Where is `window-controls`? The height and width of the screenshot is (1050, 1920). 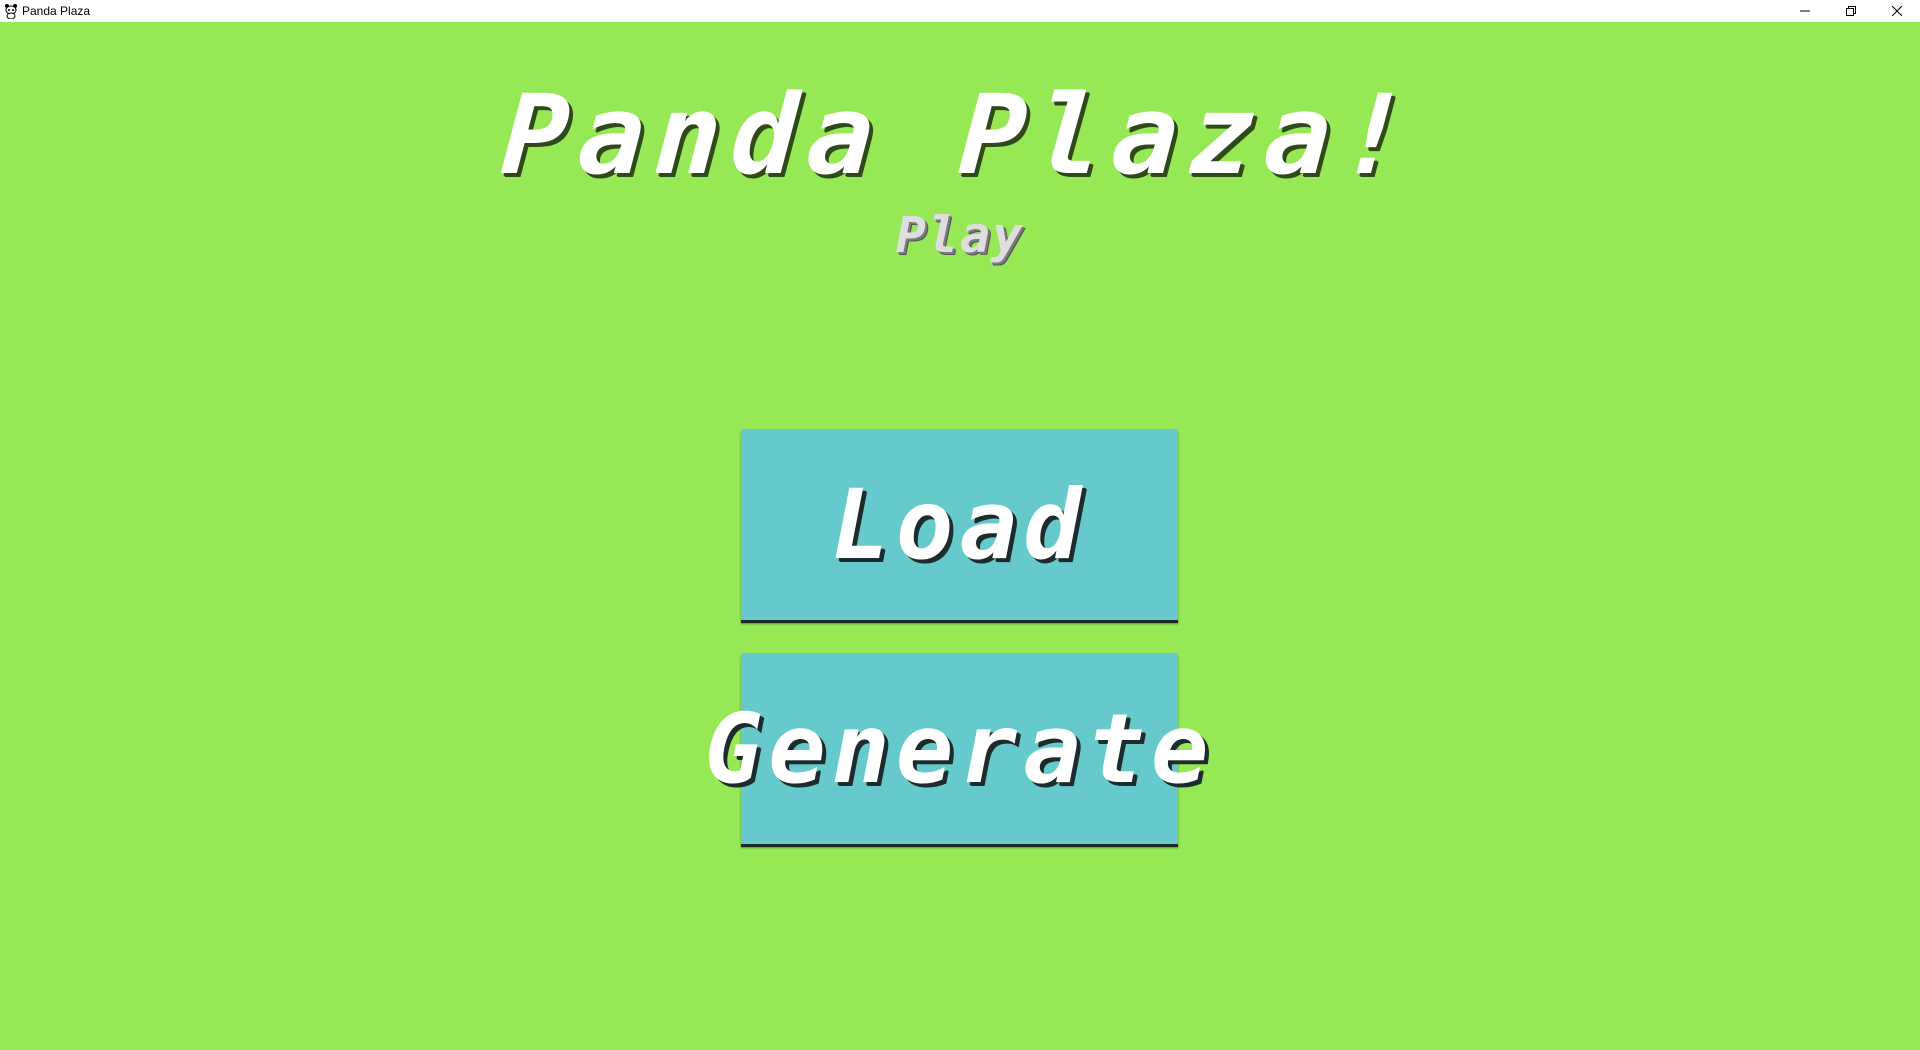 window-controls is located at coordinates (1851, 11).